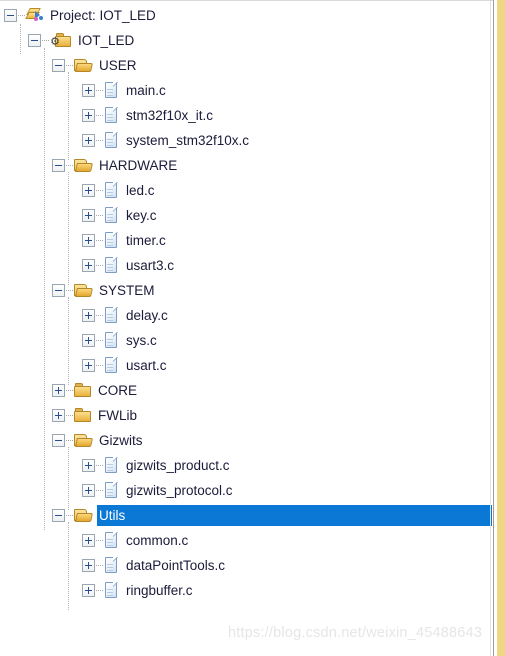 This screenshot has height=656, width=505. I want to click on tree-node-user: USER, so click(246, 65).